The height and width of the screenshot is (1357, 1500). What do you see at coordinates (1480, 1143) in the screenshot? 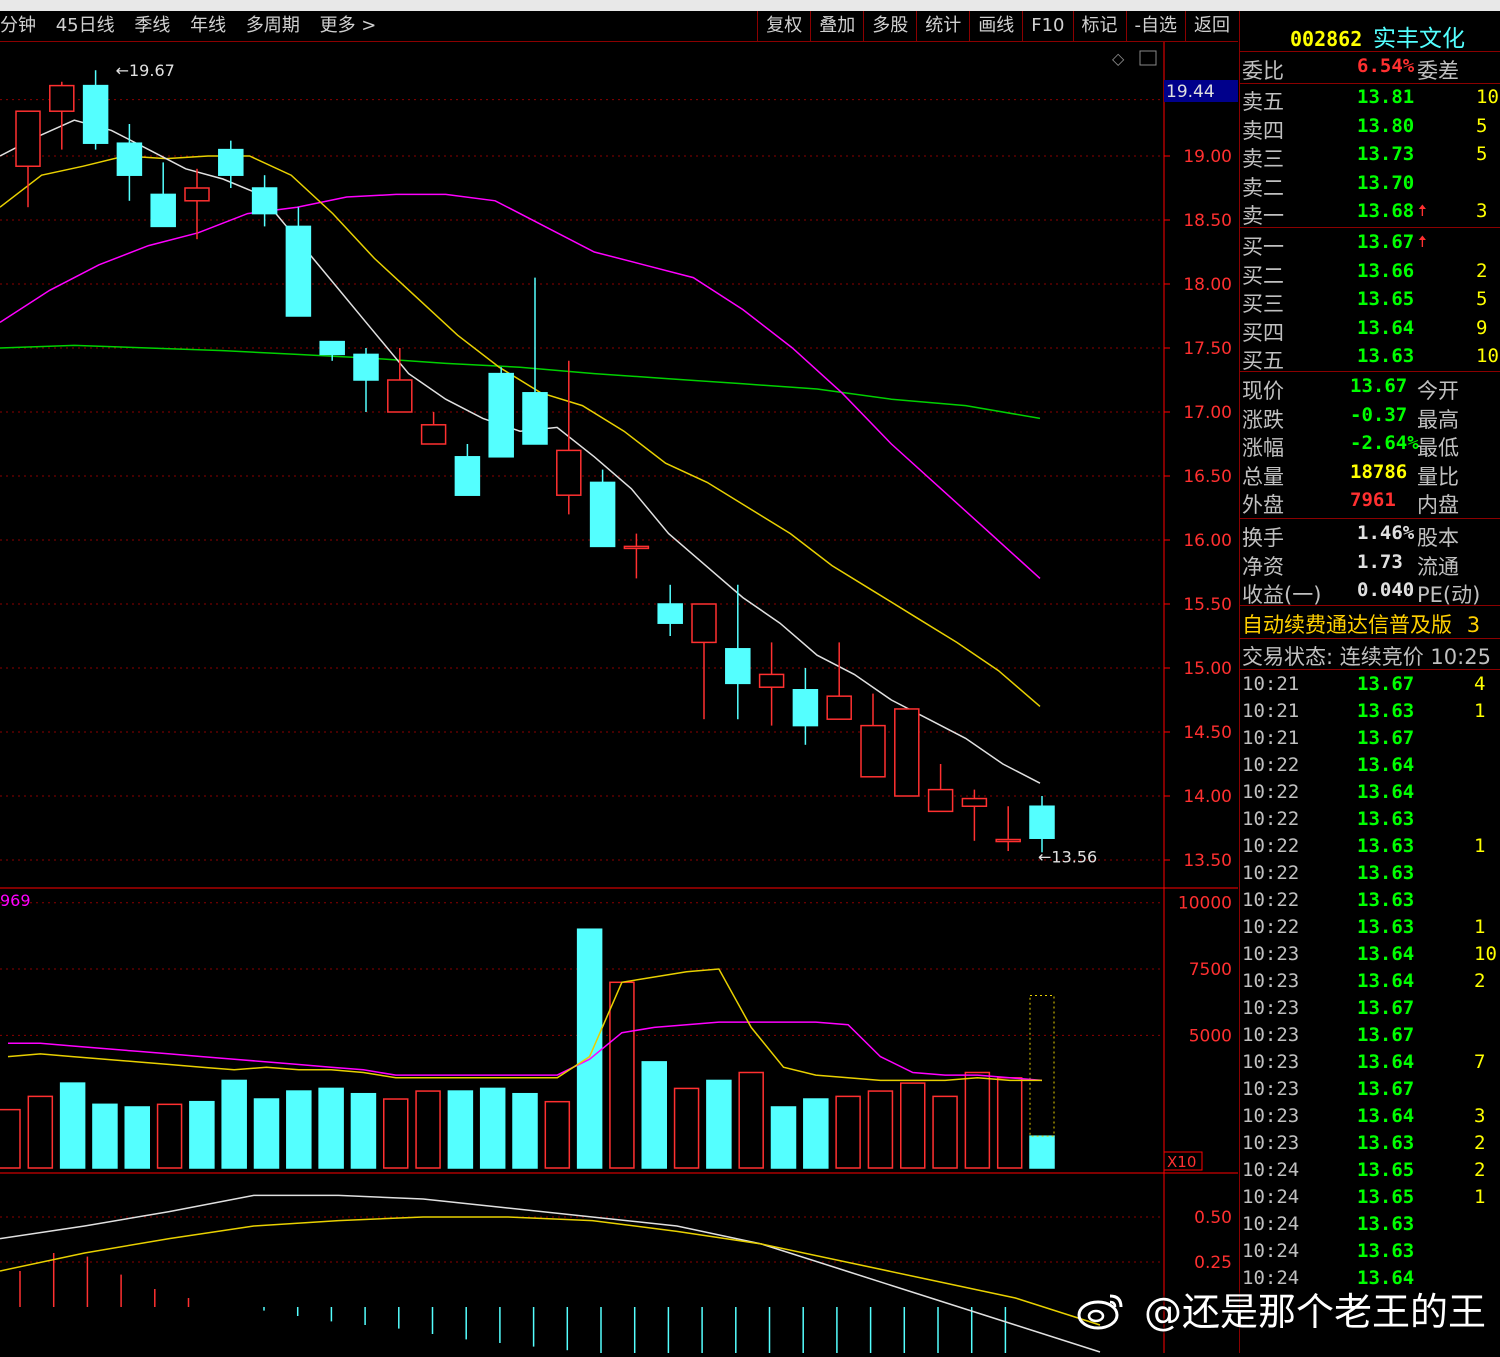
I see `tick-volume: 2` at bounding box center [1480, 1143].